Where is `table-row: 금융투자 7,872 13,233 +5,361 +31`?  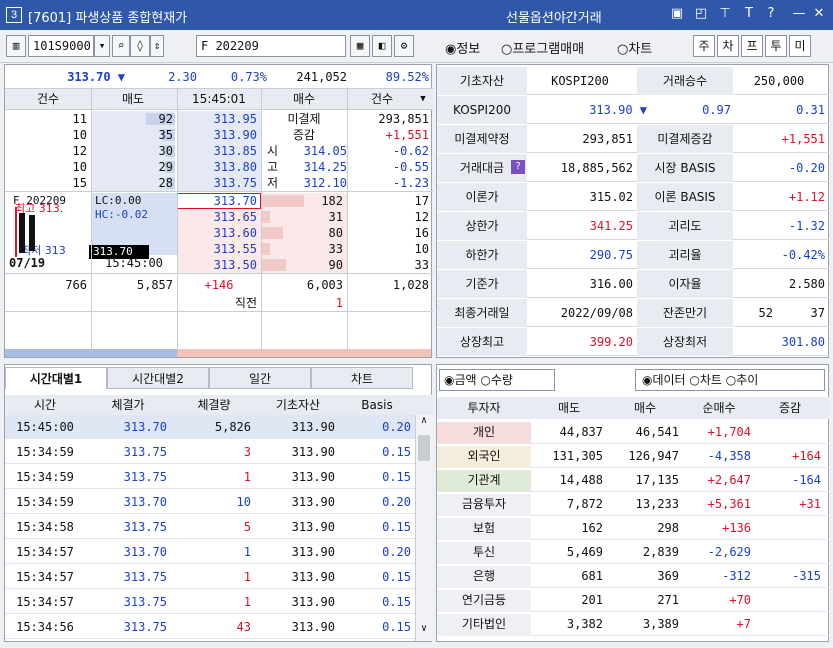 table-row: 금융투자 7,872 13,233 +5,361 +31 is located at coordinates (633, 504).